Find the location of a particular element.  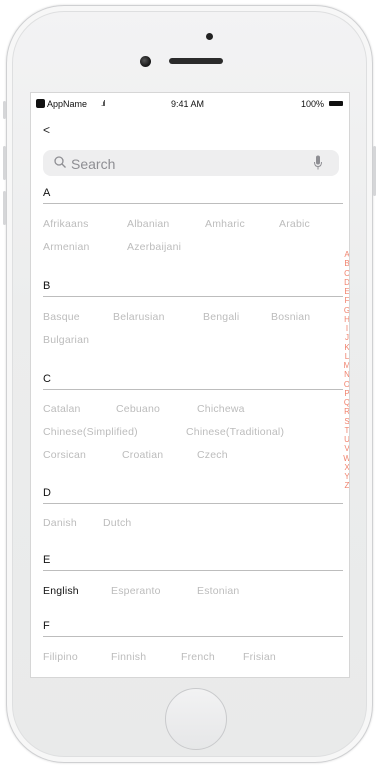

index-letter: I is located at coordinates (347, 328).